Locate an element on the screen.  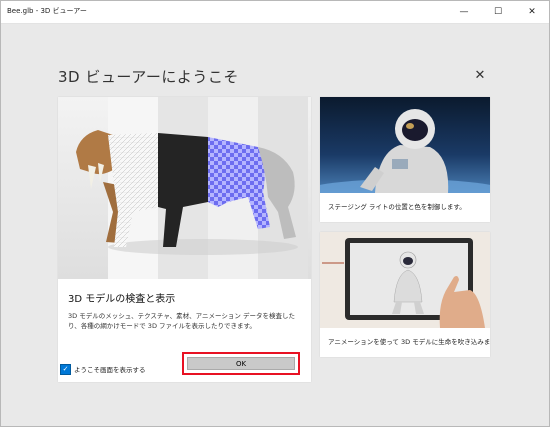
astronaut-space-image is located at coordinates (405, 145).